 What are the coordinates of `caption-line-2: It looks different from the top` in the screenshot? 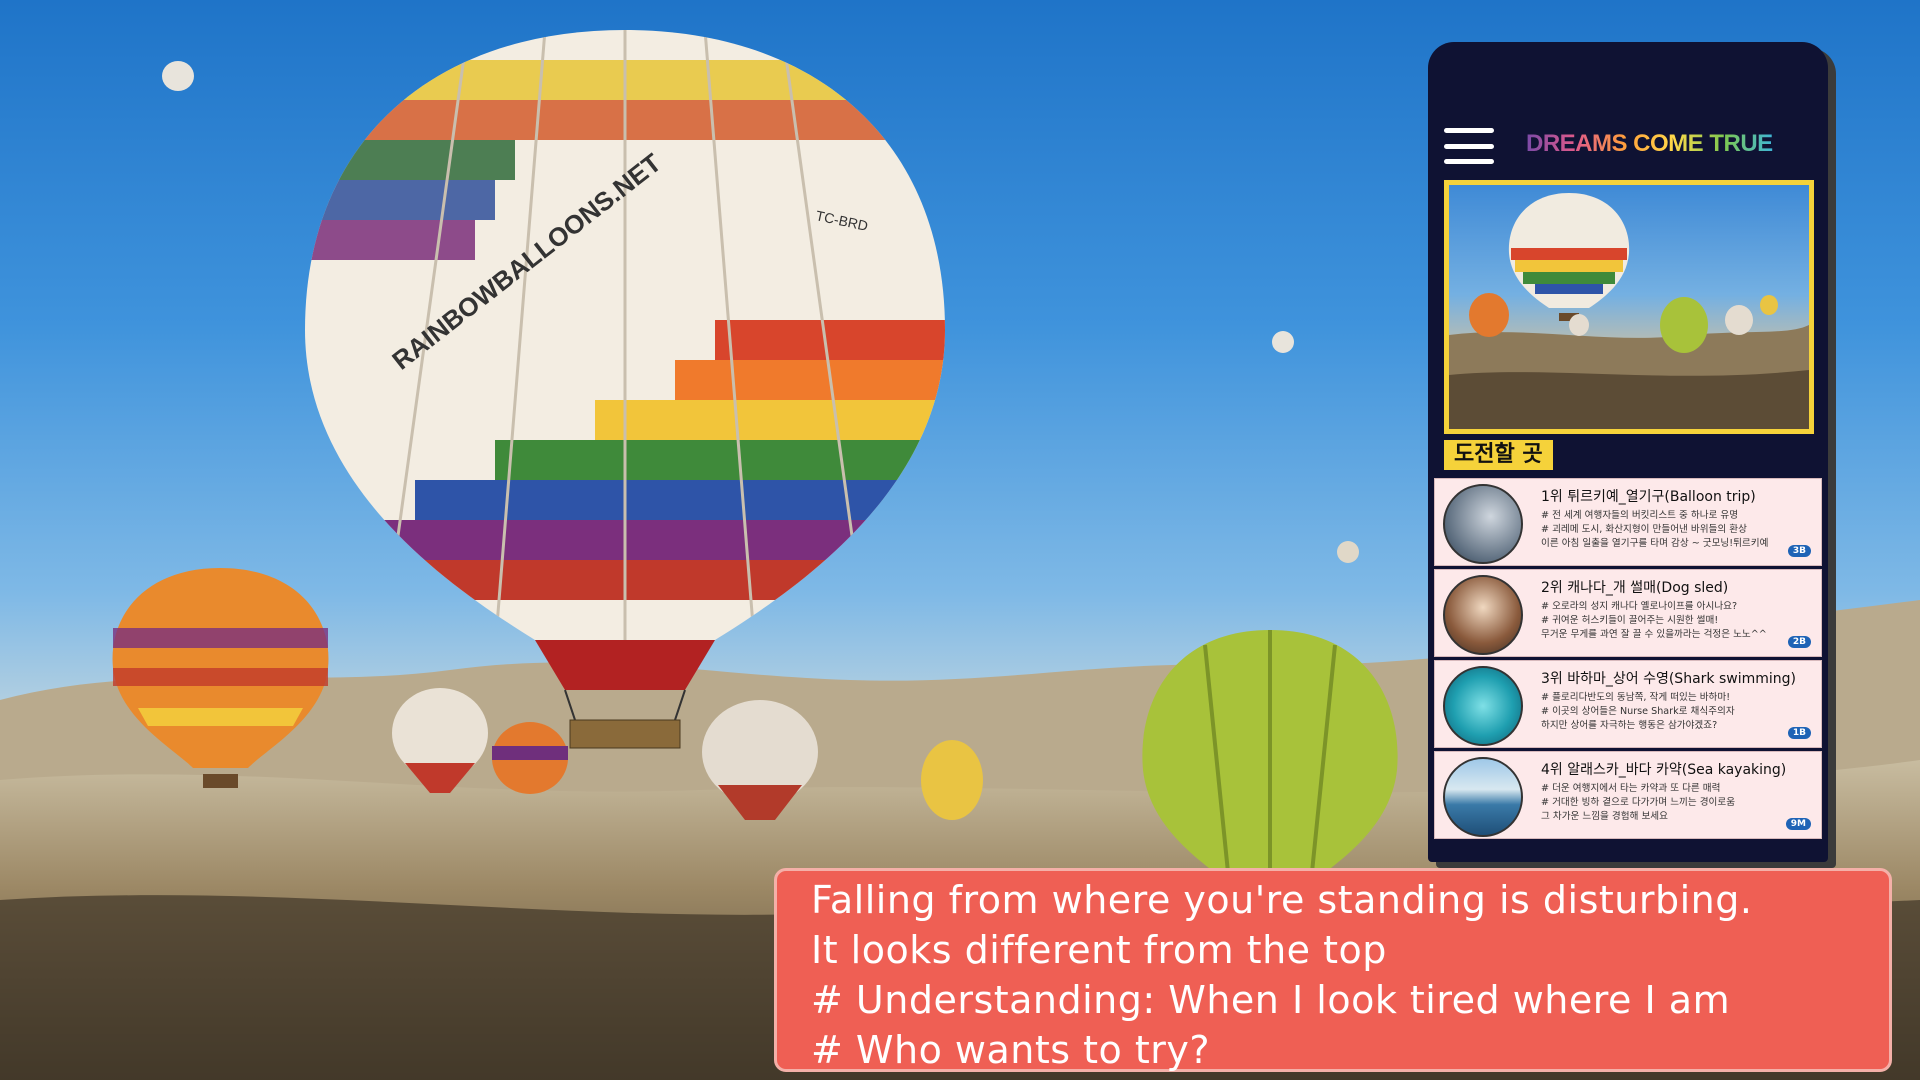 It's located at (1099, 950).